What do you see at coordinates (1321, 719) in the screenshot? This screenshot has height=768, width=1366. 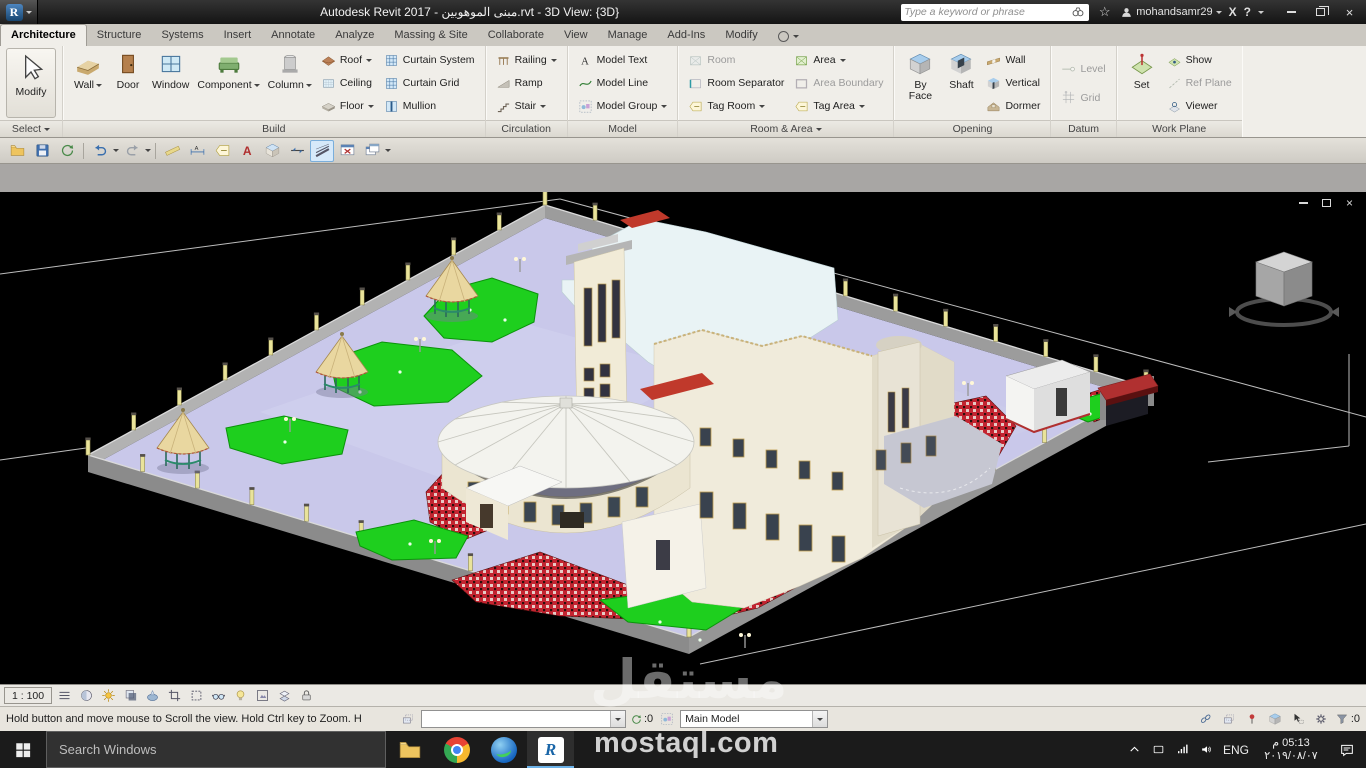 I see `settings-gear-icon` at bounding box center [1321, 719].